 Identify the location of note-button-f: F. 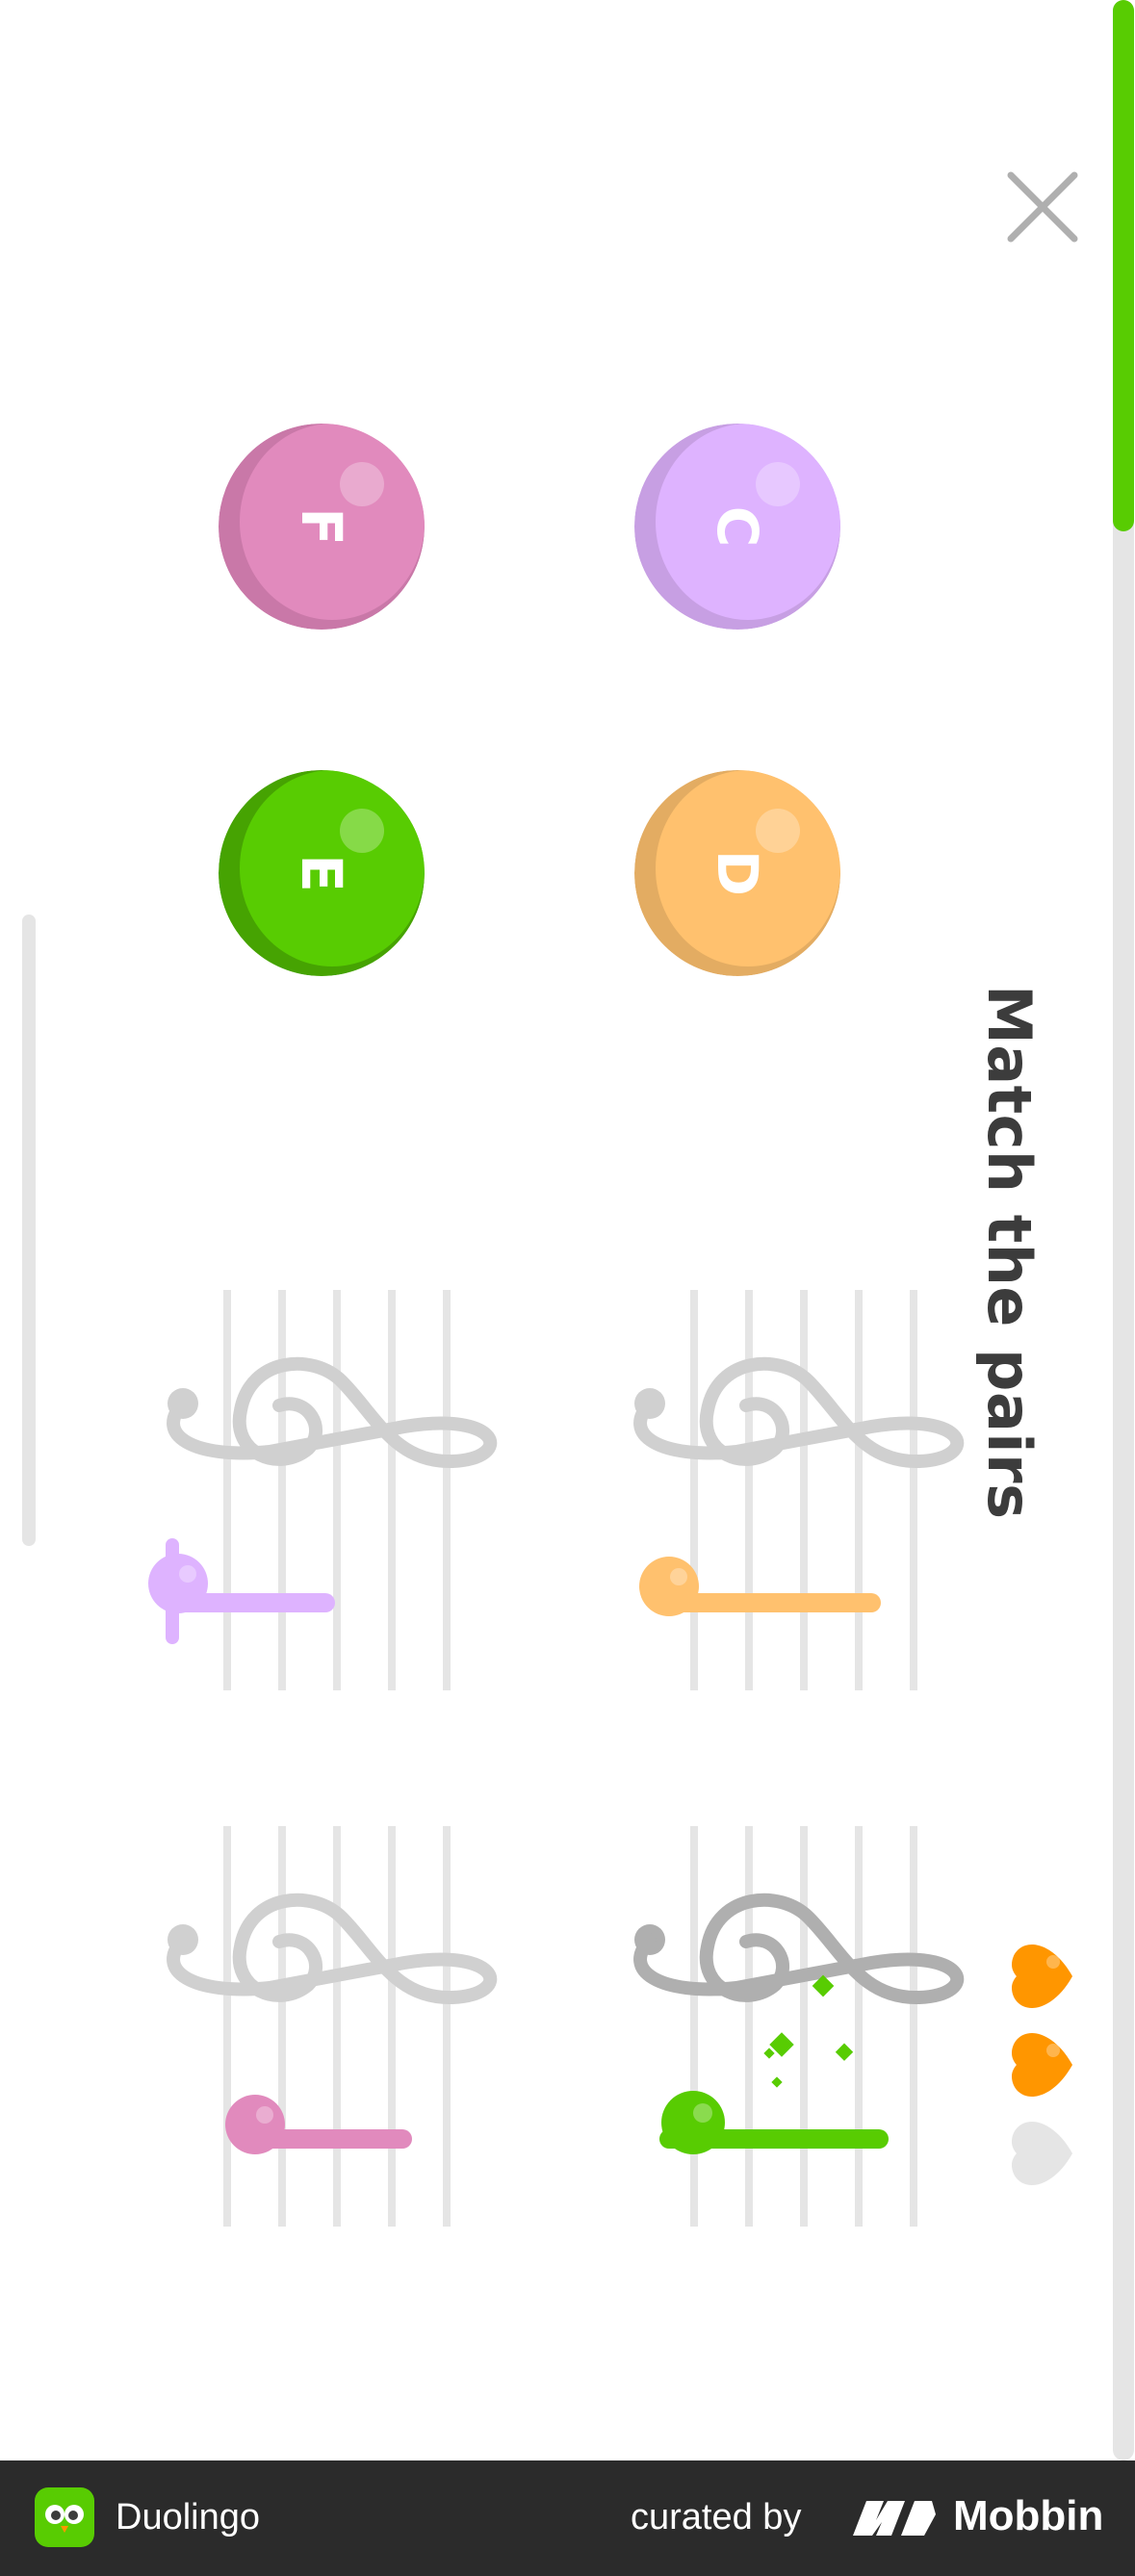
(322, 527).